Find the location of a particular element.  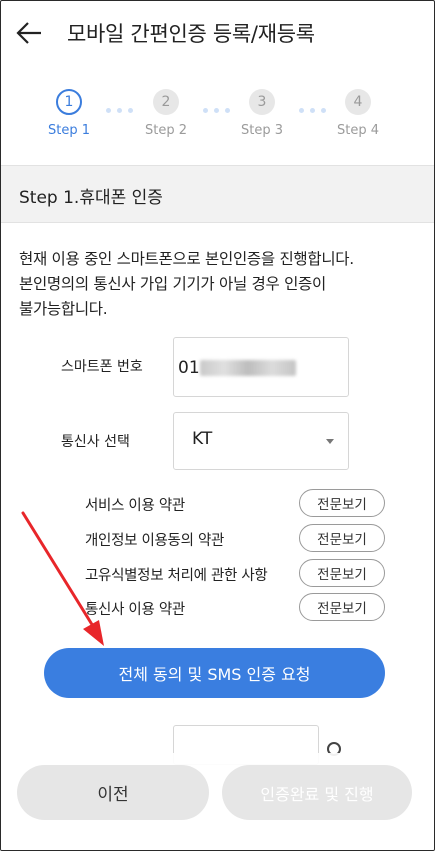

terms-label: 통신사 이용 약관 is located at coordinates (135, 610).